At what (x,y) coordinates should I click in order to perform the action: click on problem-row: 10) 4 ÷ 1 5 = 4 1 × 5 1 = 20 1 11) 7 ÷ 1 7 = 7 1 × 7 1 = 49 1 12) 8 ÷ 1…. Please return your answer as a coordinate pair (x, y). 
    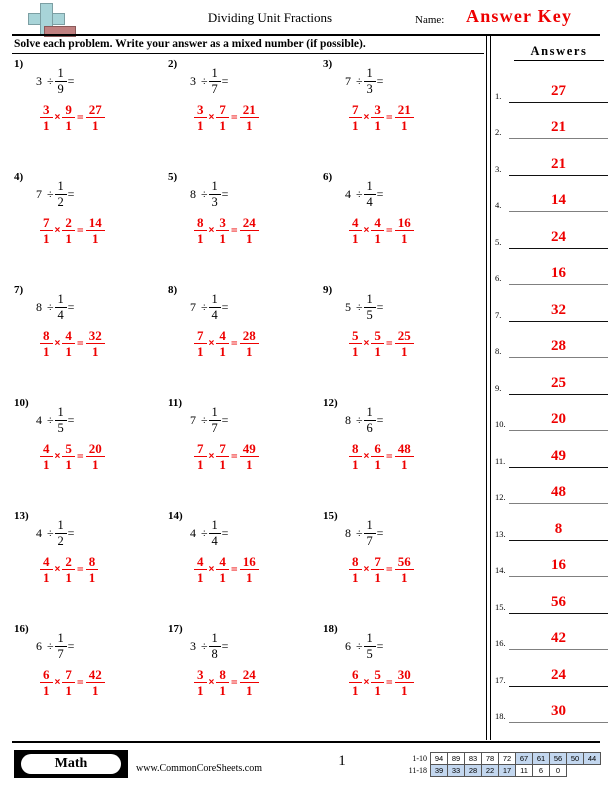
    Looking at the image, I should click on (243, 453).